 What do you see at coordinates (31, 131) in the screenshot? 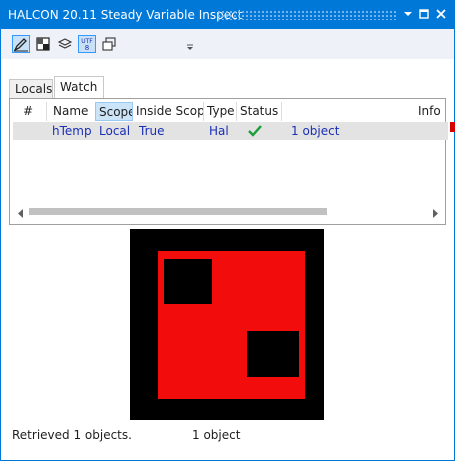
I see `row-index` at bounding box center [31, 131].